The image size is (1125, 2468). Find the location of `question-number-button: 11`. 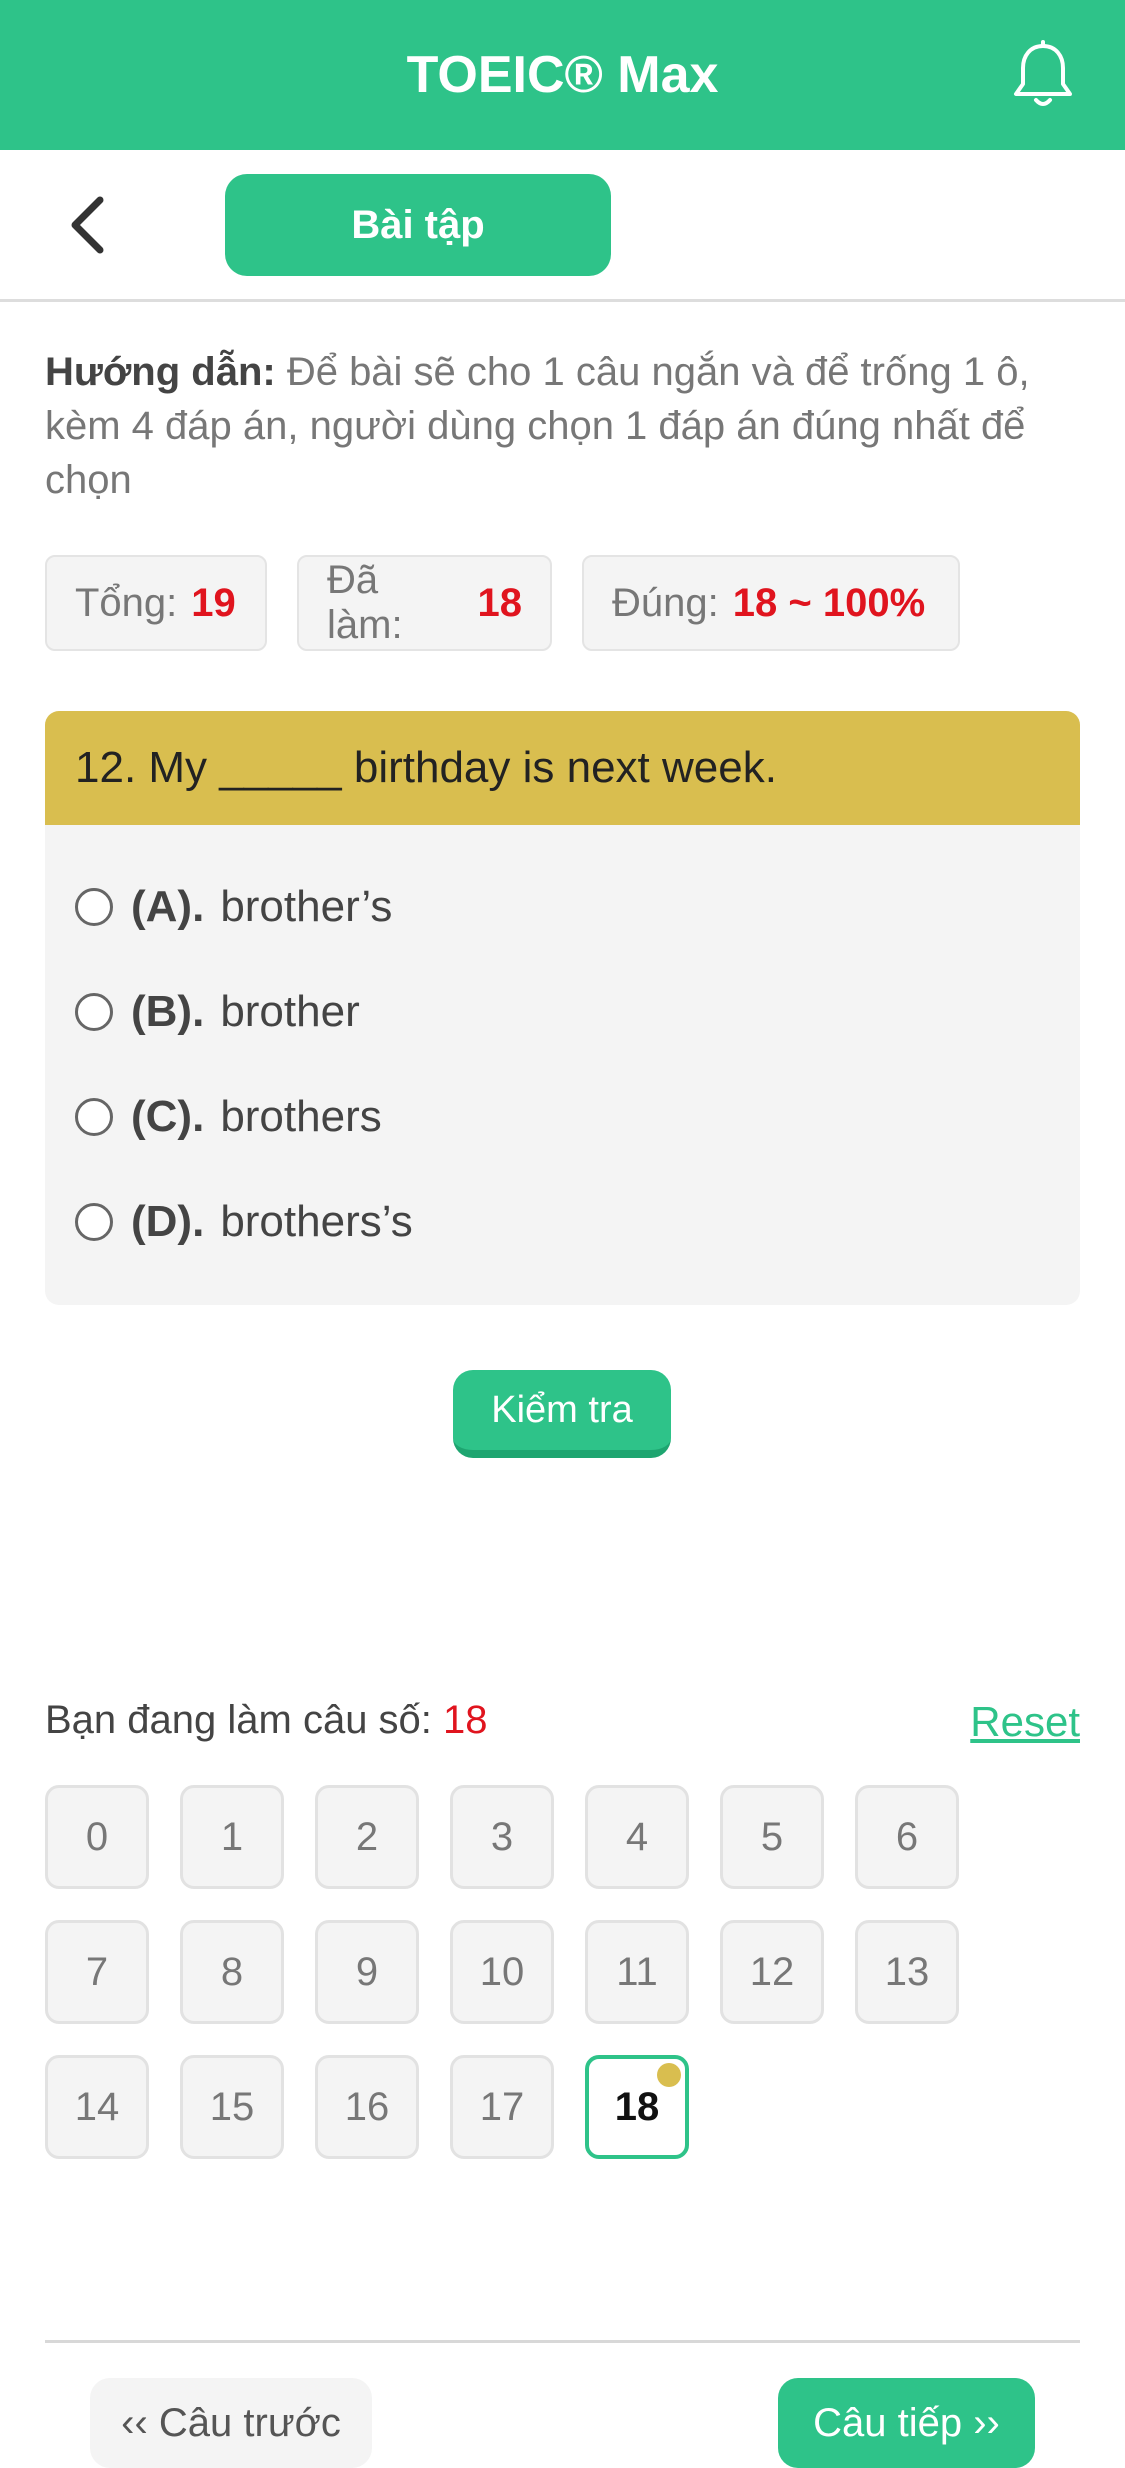

question-number-button: 11 is located at coordinates (637, 1972).